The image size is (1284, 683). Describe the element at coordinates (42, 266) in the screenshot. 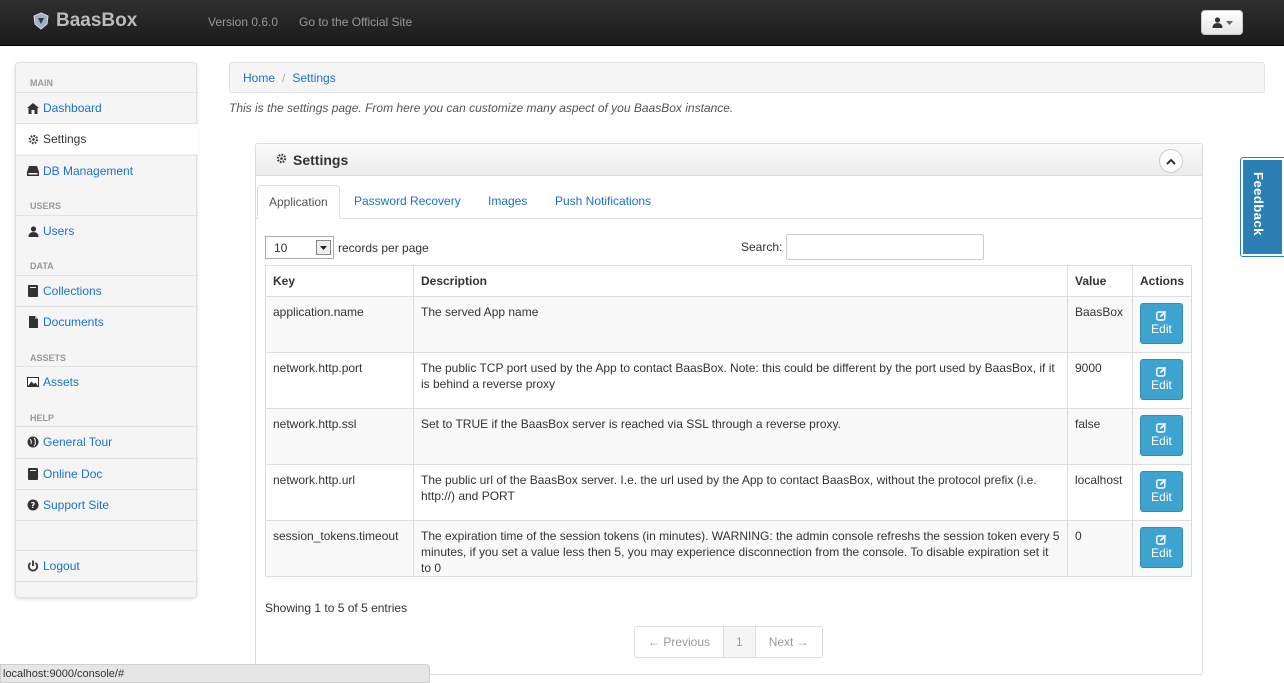

I see `sidebar-section-data: DATA` at that location.